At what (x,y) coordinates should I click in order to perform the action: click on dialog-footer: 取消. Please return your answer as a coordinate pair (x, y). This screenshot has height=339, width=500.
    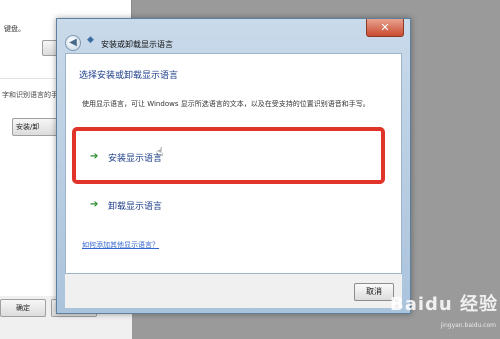
    Looking at the image, I should click on (233, 291).